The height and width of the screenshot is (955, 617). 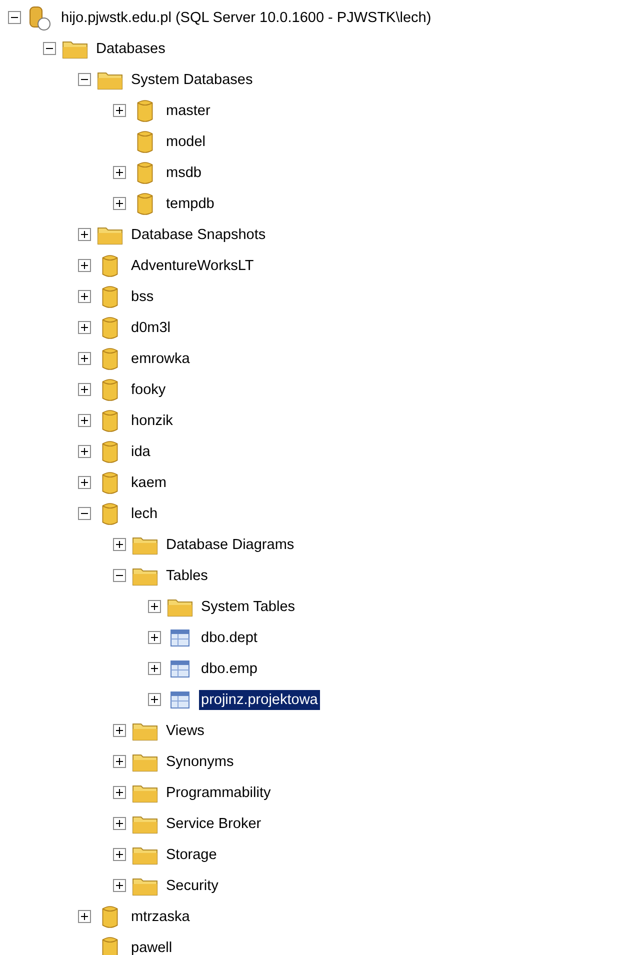 What do you see at coordinates (218, 792) in the screenshot?
I see `tree-item: Programmability` at bounding box center [218, 792].